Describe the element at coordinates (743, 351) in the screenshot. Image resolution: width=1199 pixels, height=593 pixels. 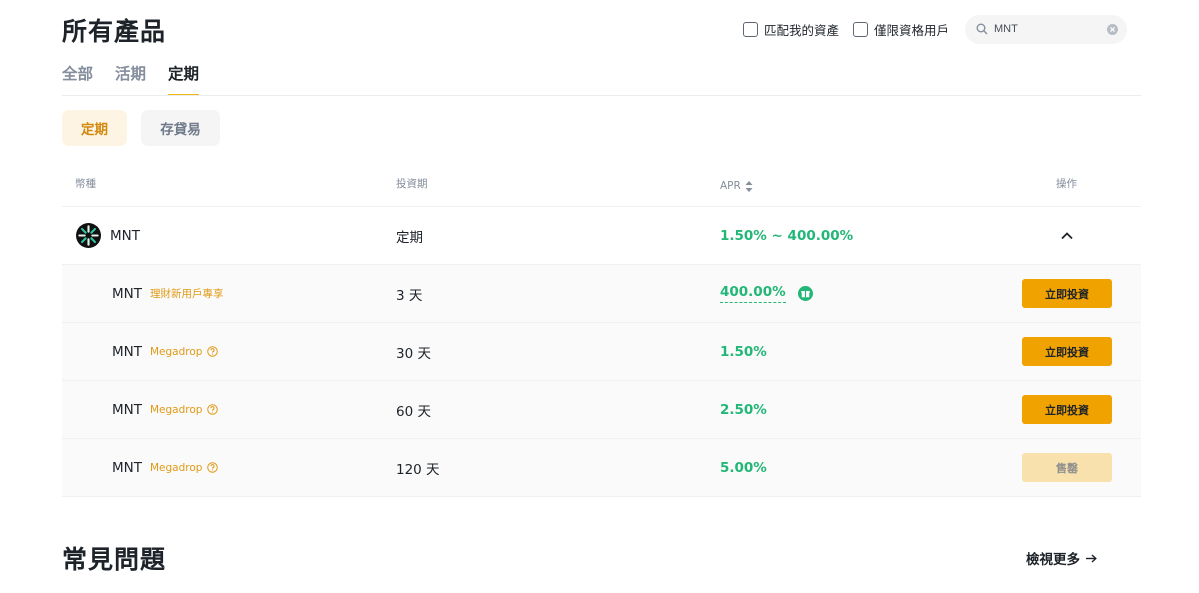
I see `apr-value: 1.50%` at that location.